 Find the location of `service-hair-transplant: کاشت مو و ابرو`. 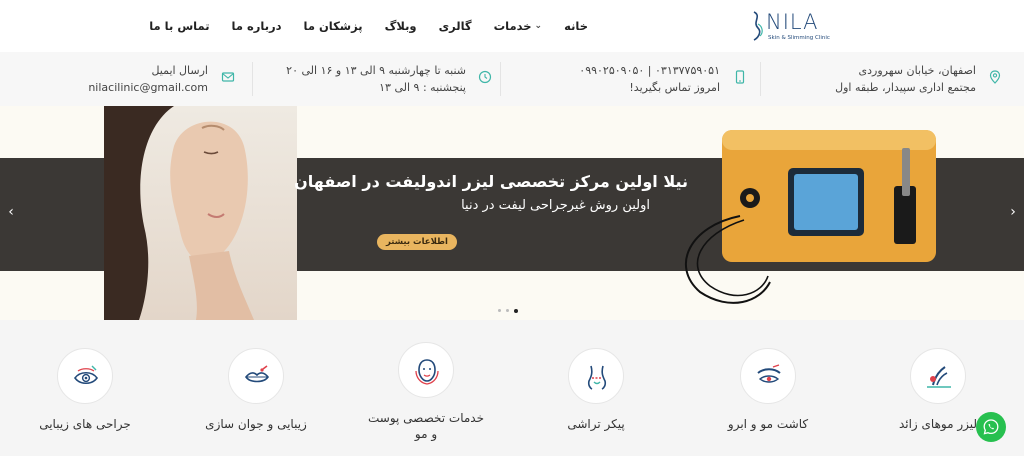

service-hair-transplant: کاشت مو و ابرو is located at coordinates (768, 390).